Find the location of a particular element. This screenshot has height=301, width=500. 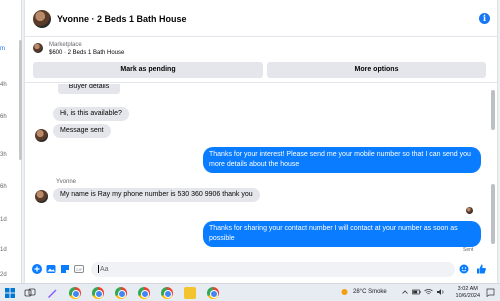

weather-icon is located at coordinates (344, 293).